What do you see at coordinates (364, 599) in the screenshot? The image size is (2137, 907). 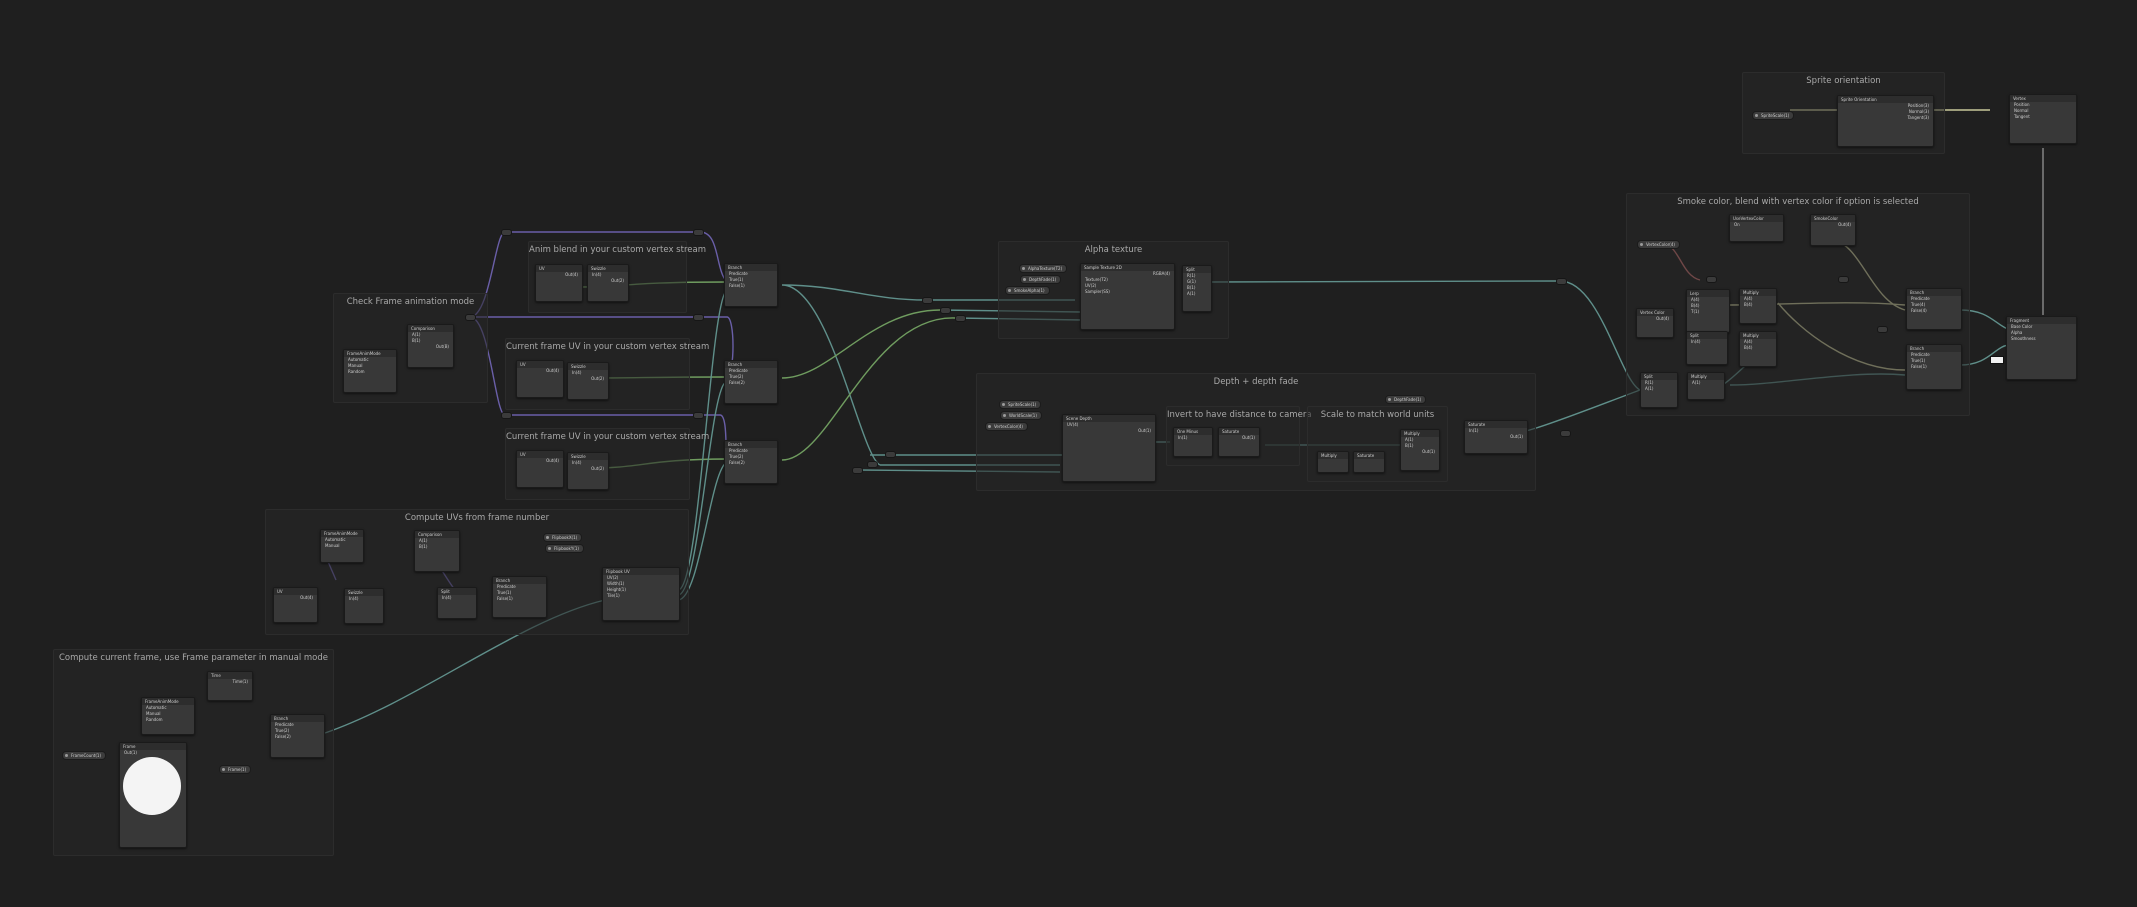 I see `node-port: In(4)` at bounding box center [364, 599].